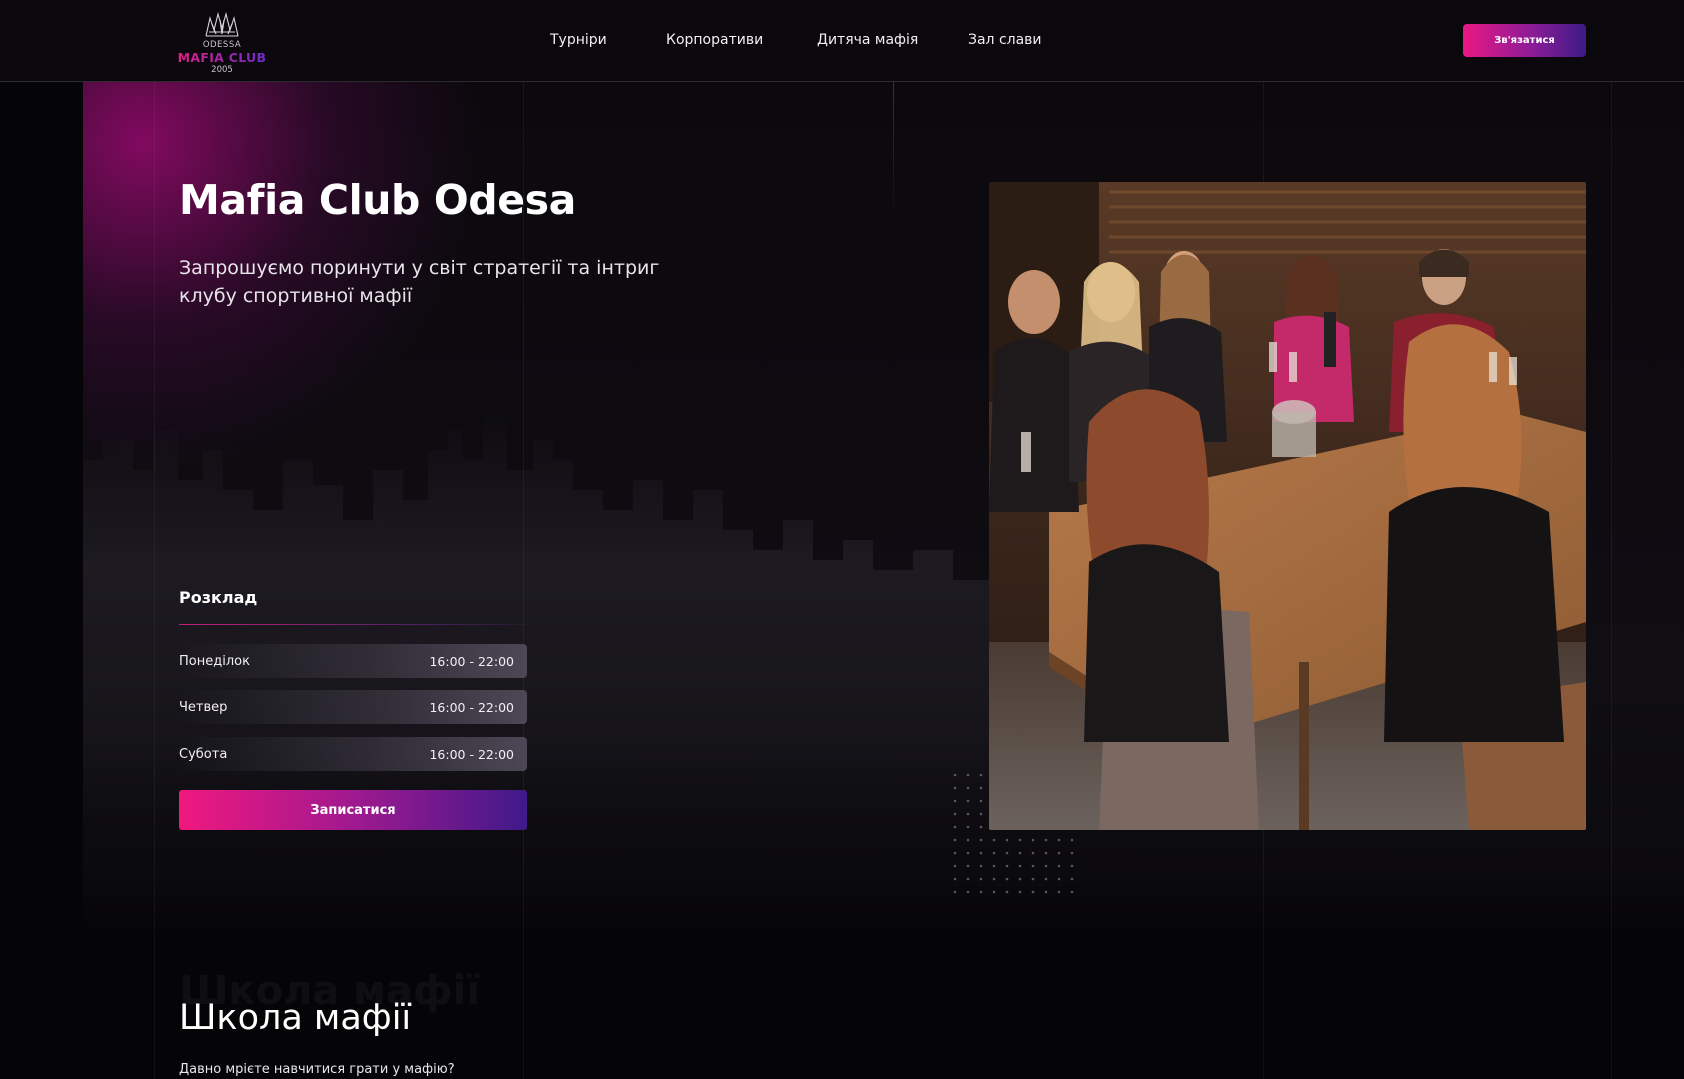 The image size is (1684, 1079). I want to click on schedule-divider, so click(353, 624).